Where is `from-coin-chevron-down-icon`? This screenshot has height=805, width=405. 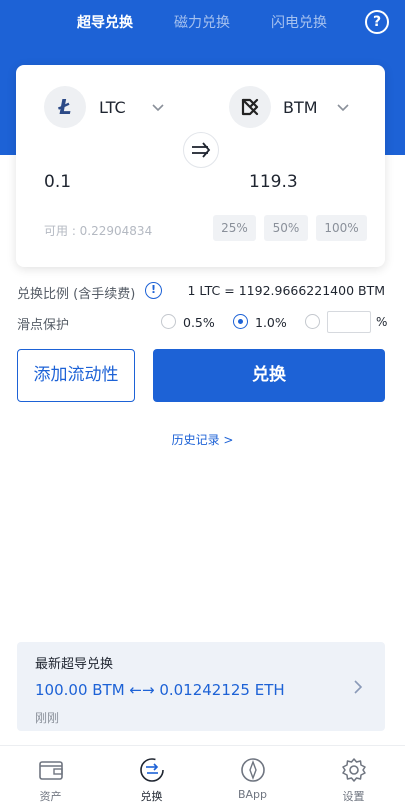 from-coin-chevron-down-icon is located at coordinates (158, 108).